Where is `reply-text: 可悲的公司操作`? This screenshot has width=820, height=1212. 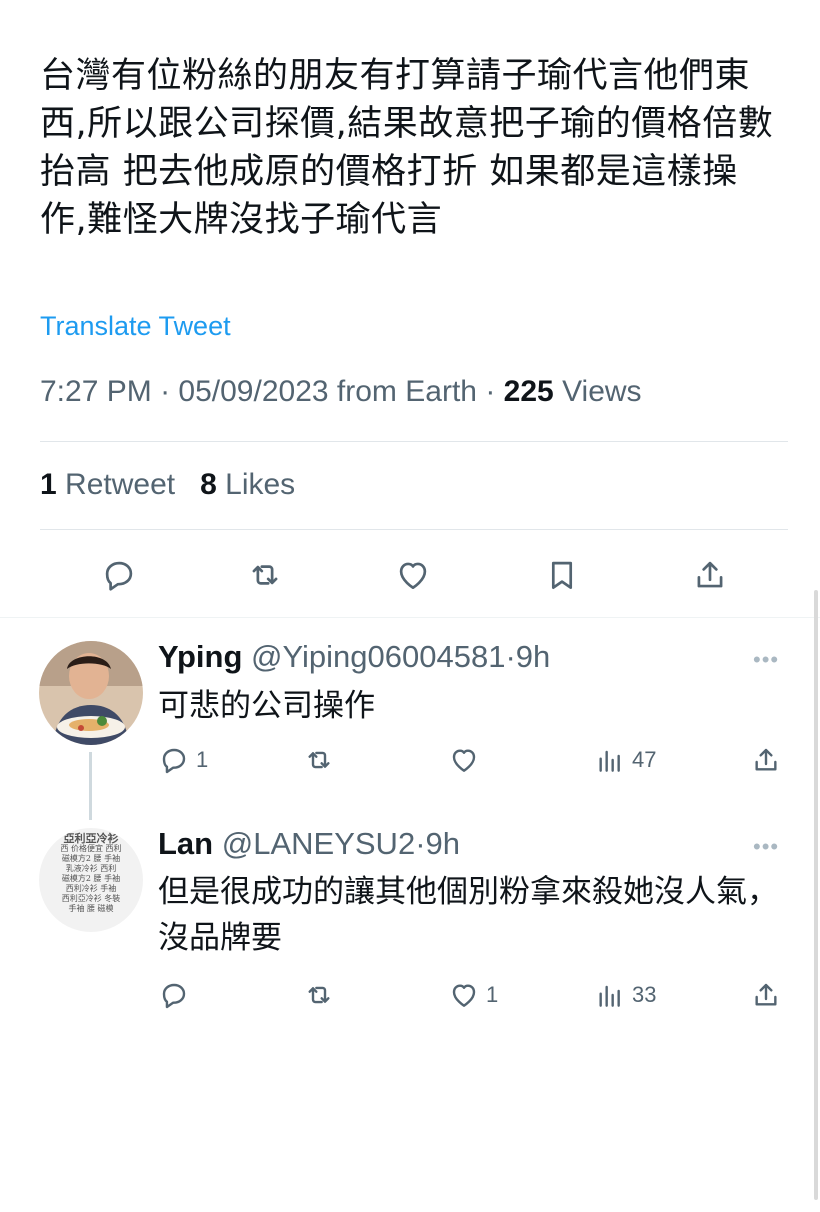
reply-text: 可悲的公司操作 is located at coordinates (266, 706).